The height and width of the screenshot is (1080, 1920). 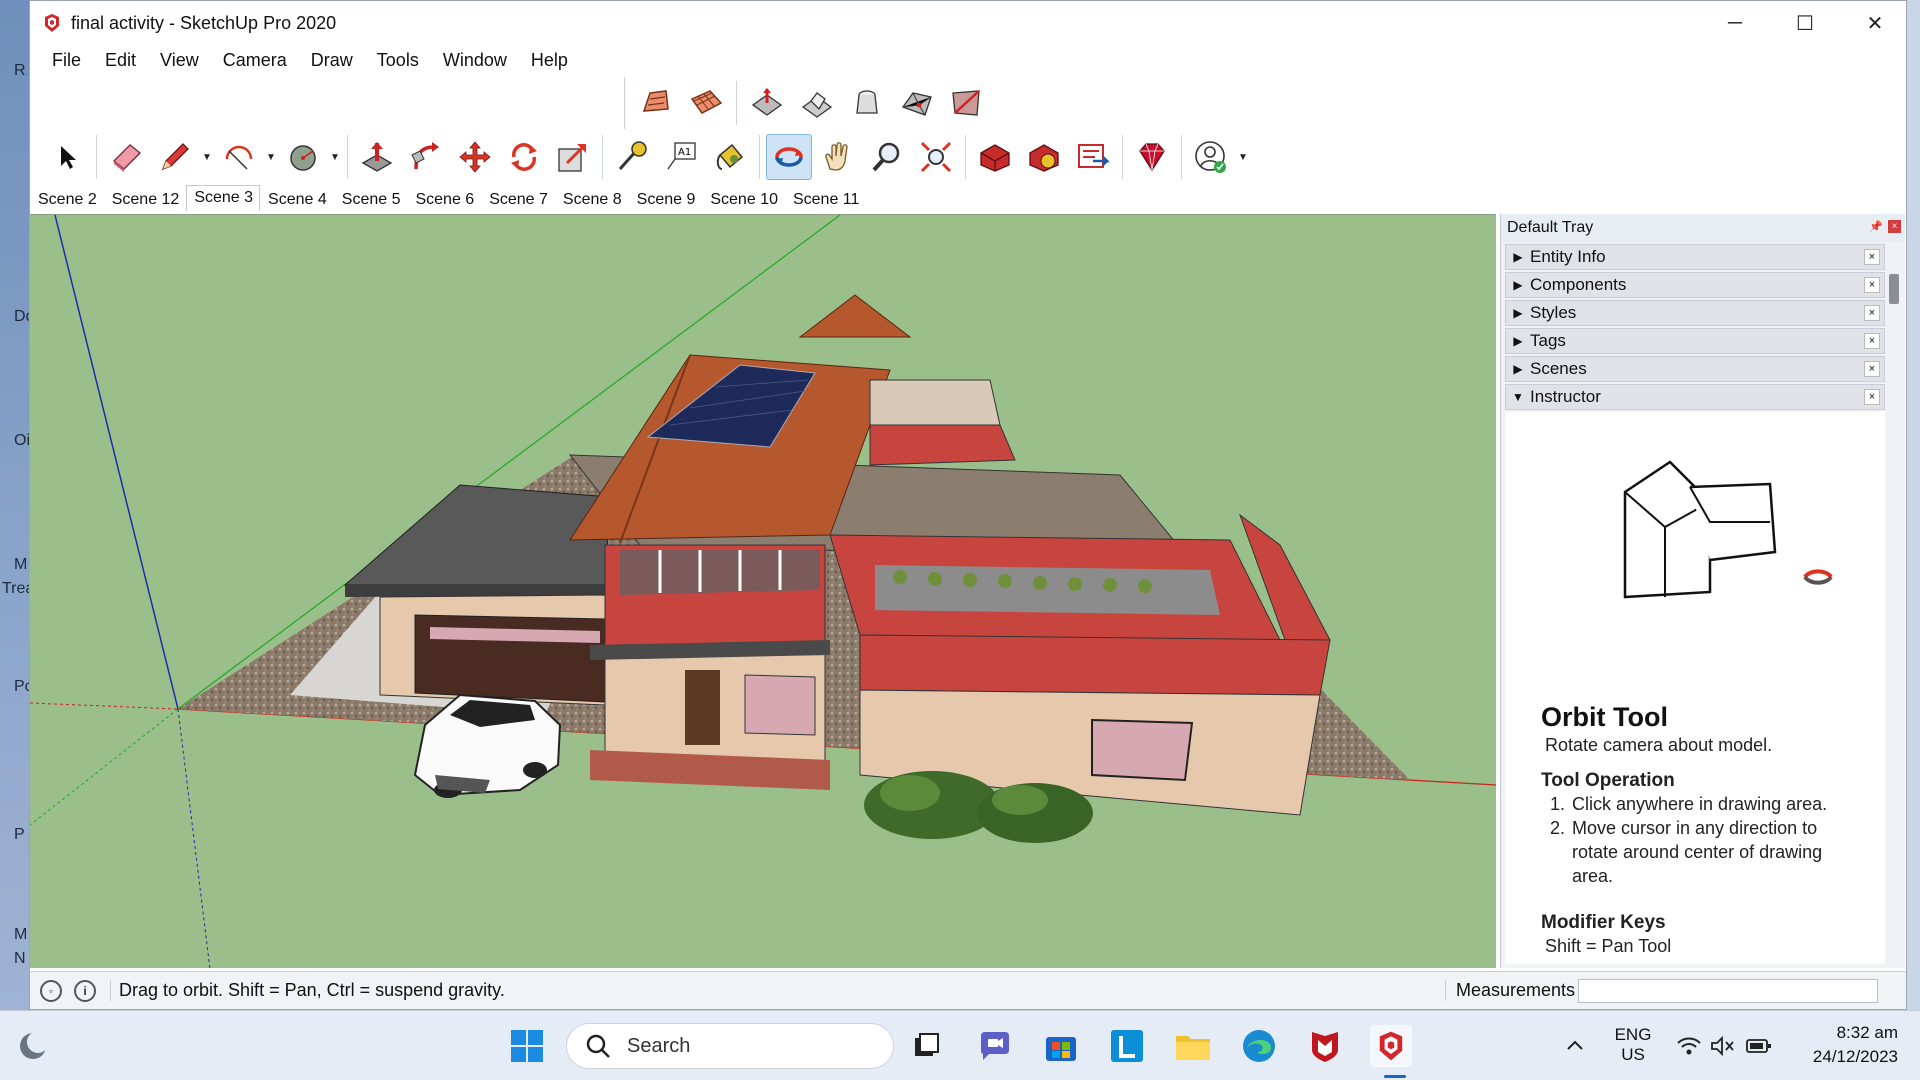 What do you see at coordinates (33, 1046) in the screenshot?
I see `weather-widget-icon` at bounding box center [33, 1046].